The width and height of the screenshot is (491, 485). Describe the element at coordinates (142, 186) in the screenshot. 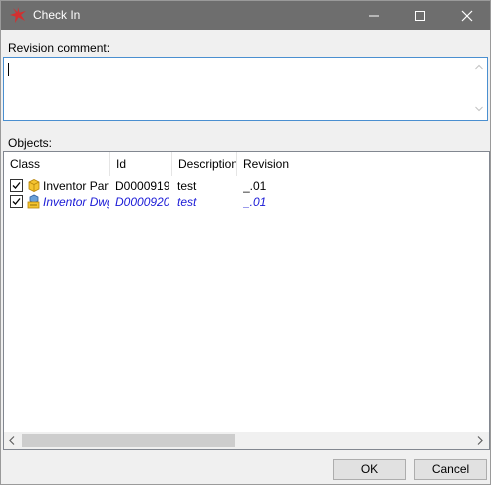

I see `cell-id: D0000919` at that location.